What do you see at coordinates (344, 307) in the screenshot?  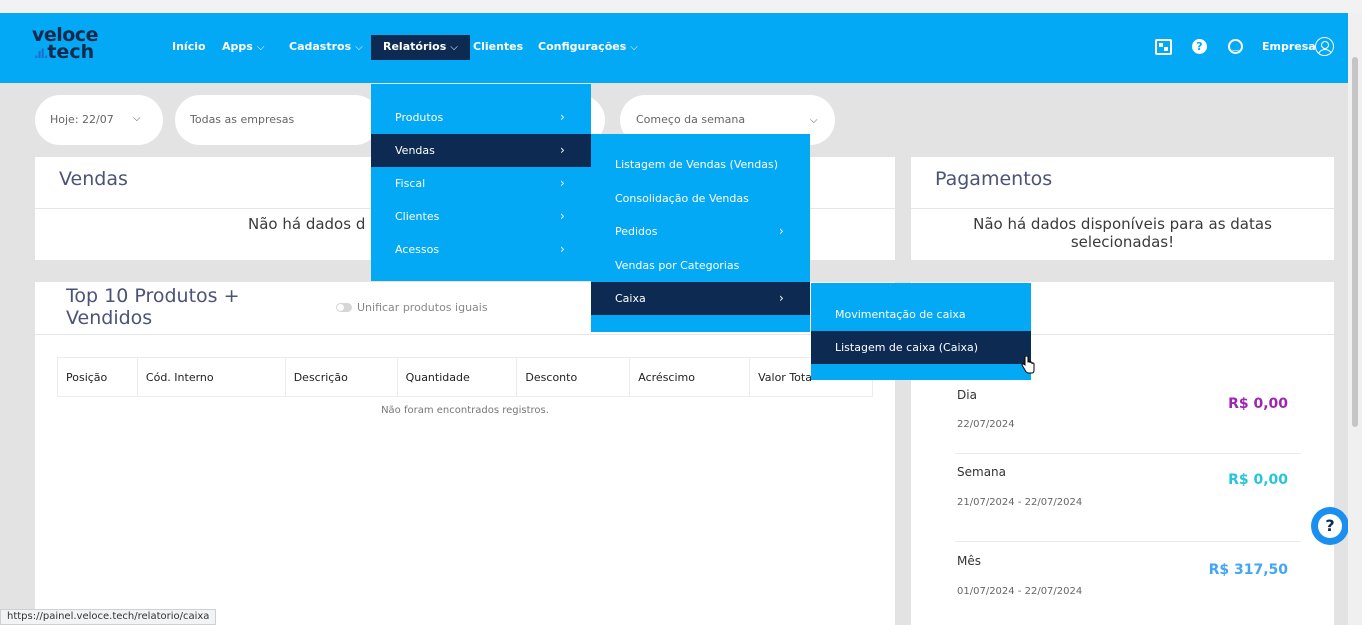 I see `unify-products-toggle` at bounding box center [344, 307].